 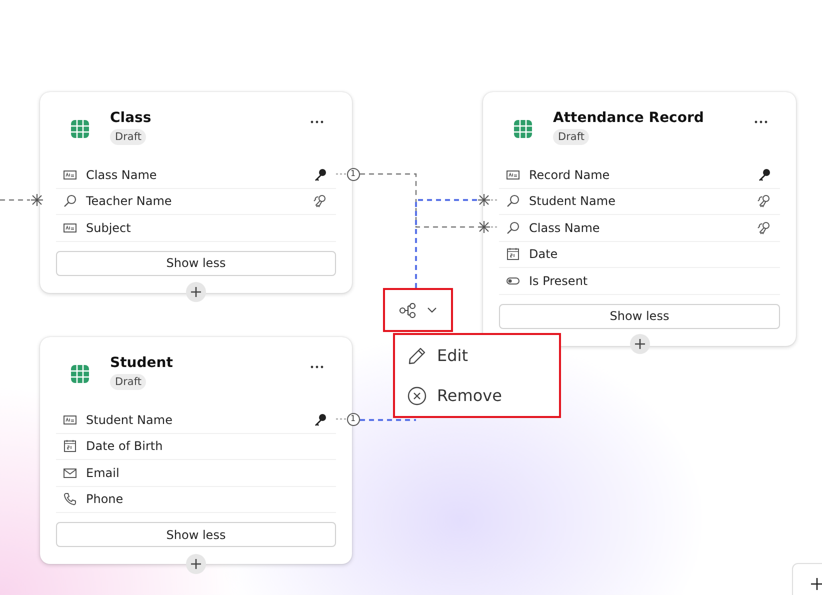 What do you see at coordinates (418, 310) in the screenshot?
I see `relationship-button` at bounding box center [418, 310].